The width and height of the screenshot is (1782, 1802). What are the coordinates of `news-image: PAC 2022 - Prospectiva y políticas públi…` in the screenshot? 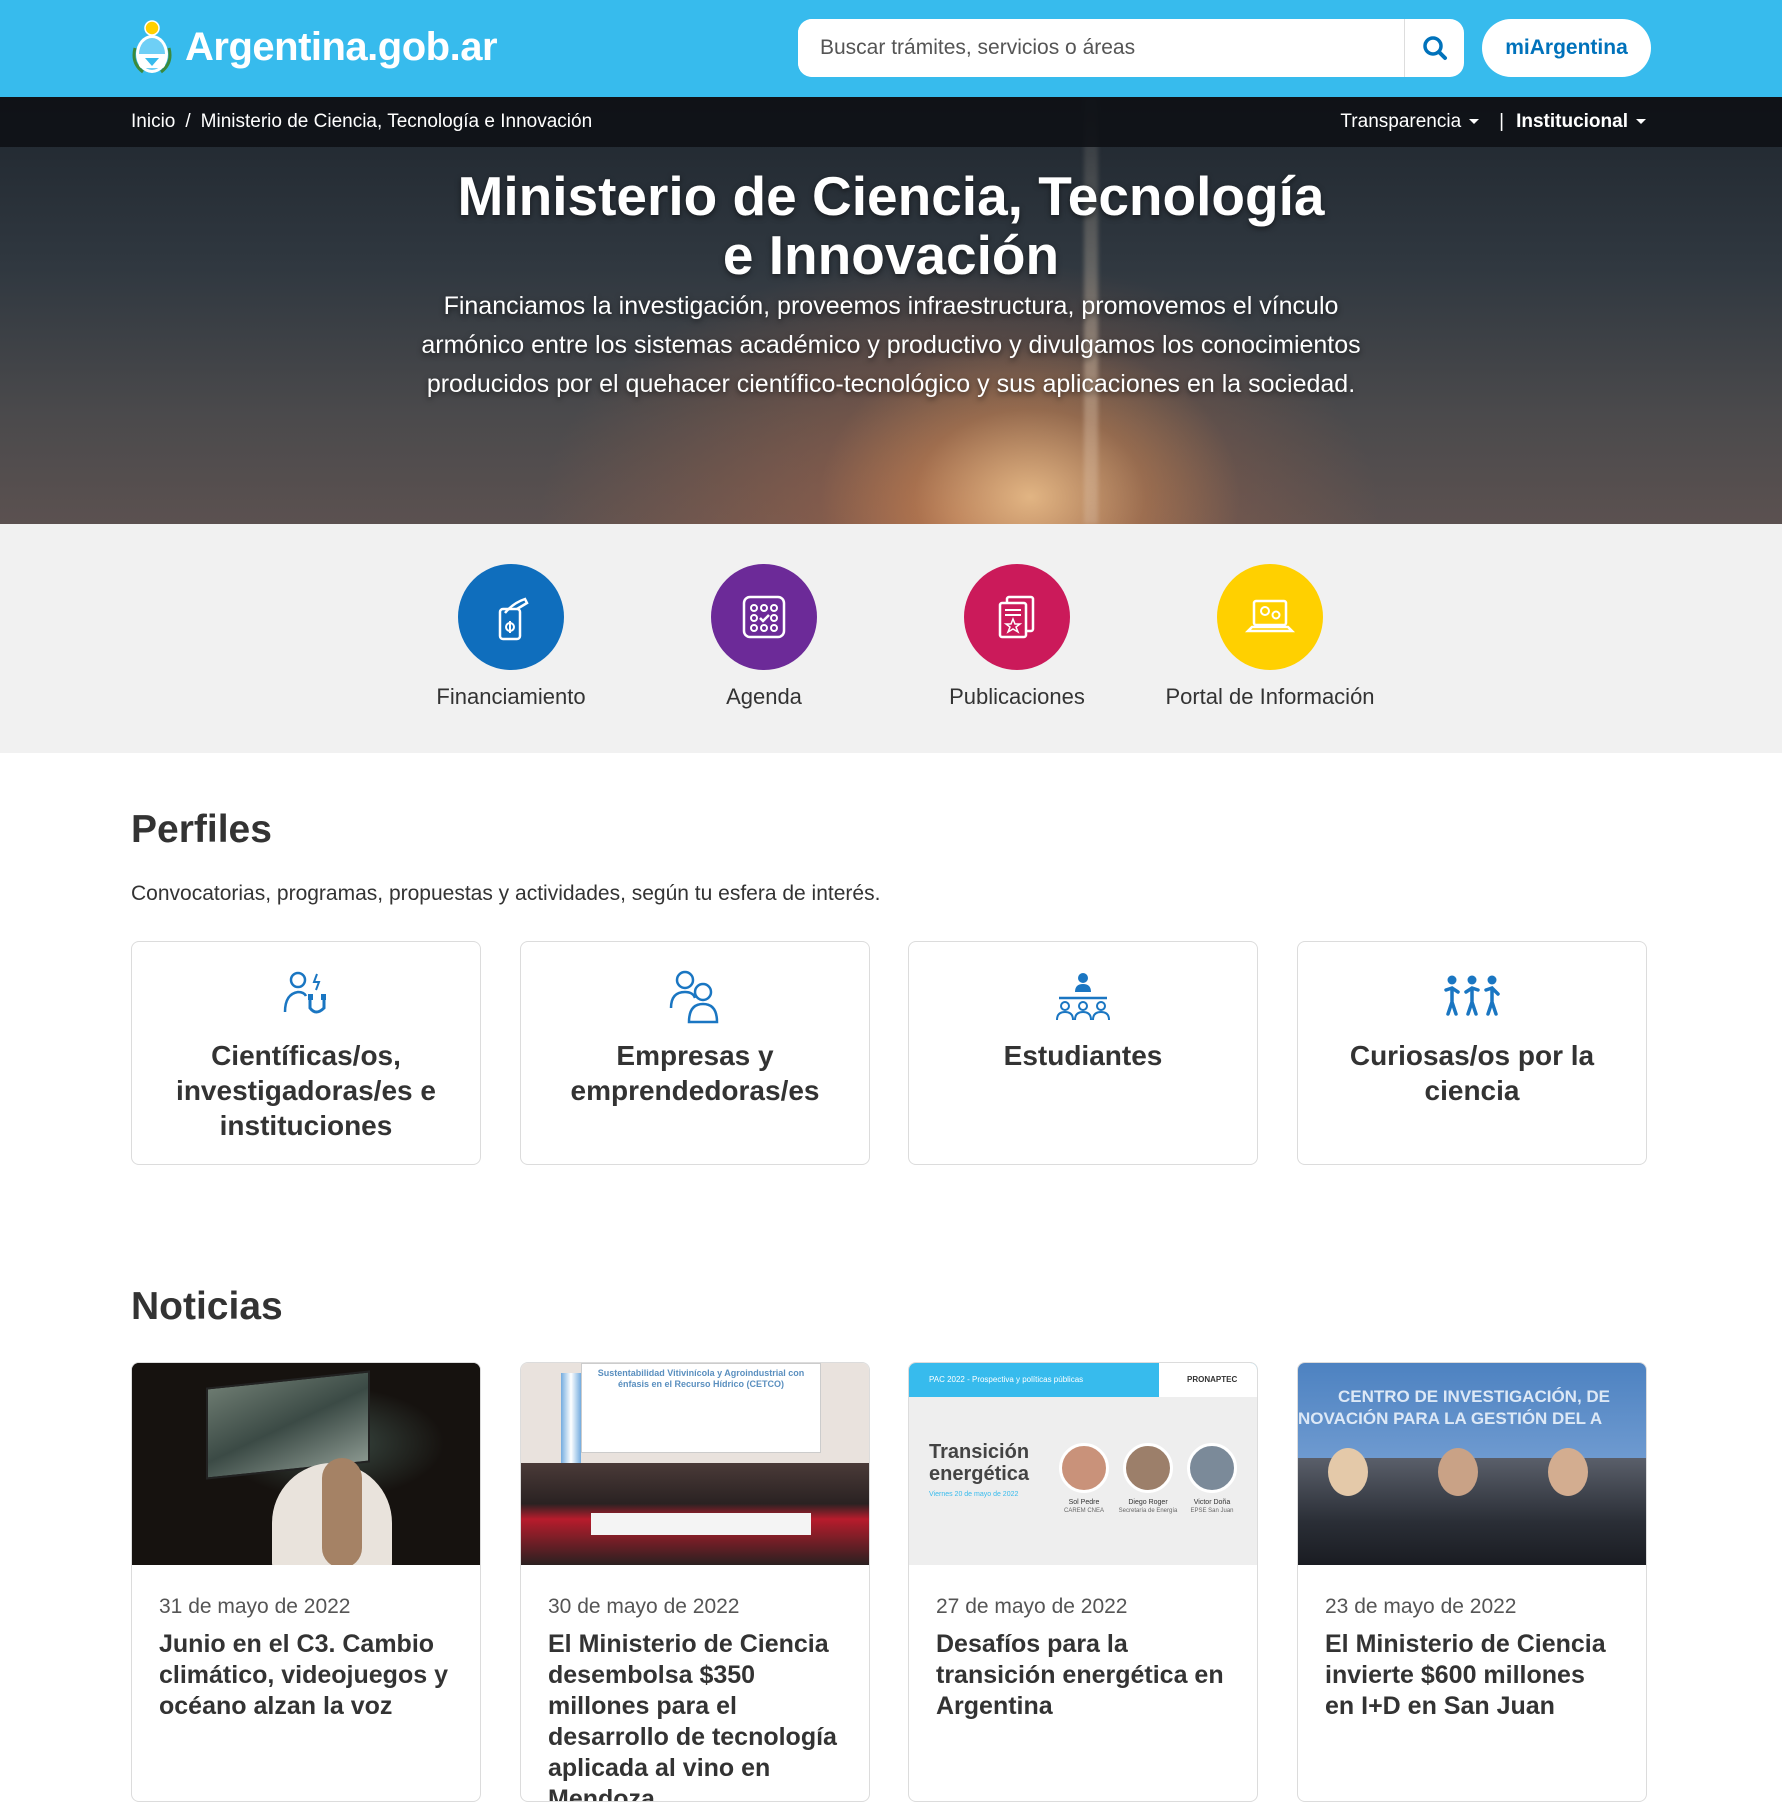 It's located at (1083, 1464).